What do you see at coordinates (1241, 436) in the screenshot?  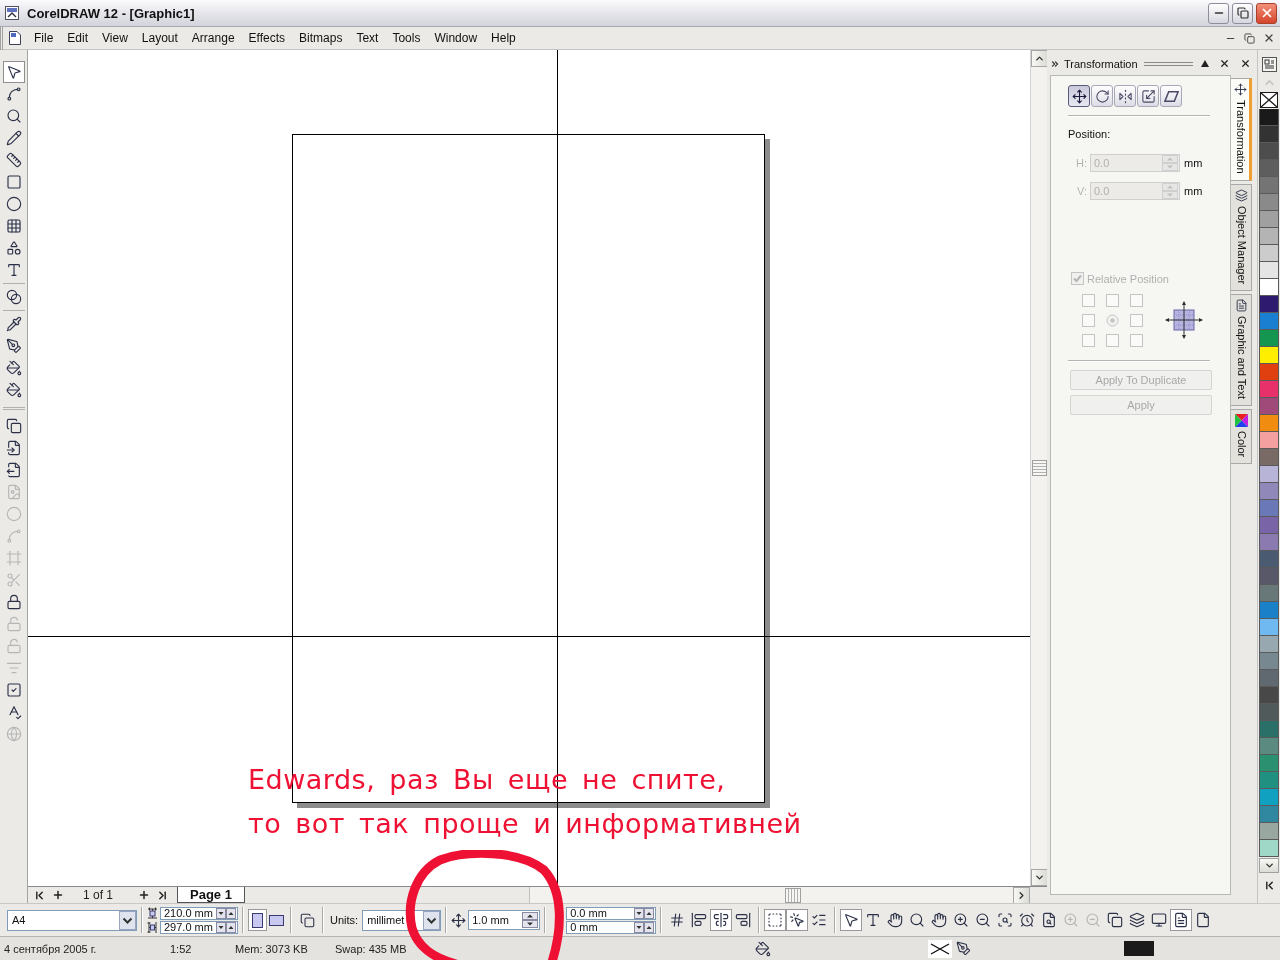 I see `docker-tab: Color` at bounding box center [1241, 436].